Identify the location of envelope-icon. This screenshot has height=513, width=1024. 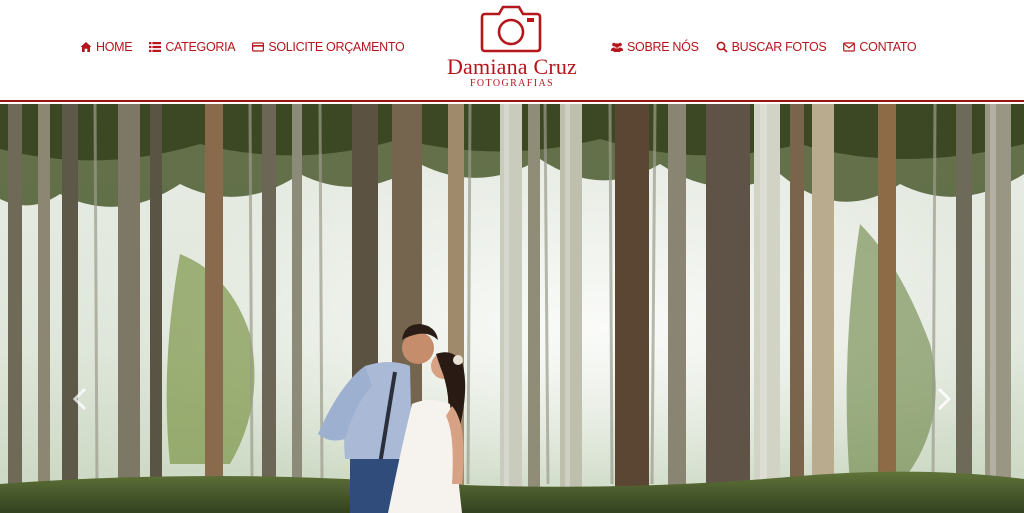
(849, 47).